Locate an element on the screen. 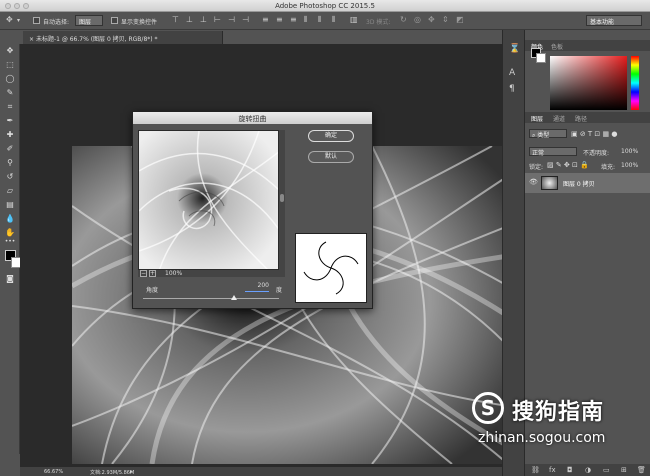 Image resolution: width=650 pixels, height=476 pixels. status-zoom: 66.67% is located at coordinates (53, 472).